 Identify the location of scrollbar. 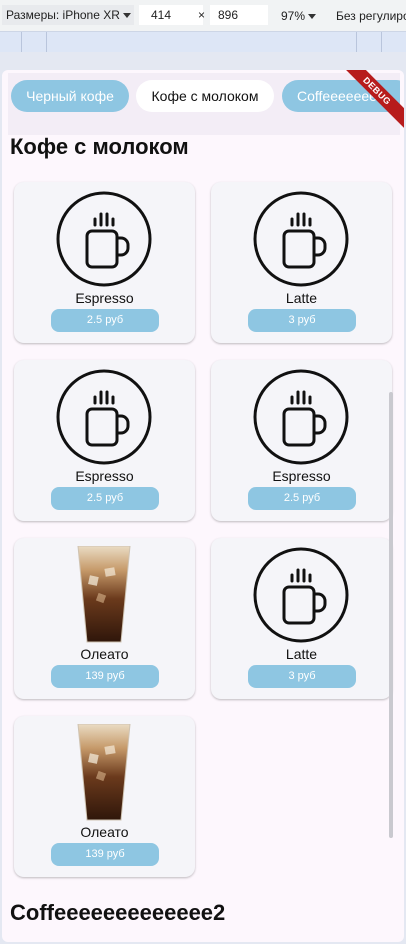
(391, 615).